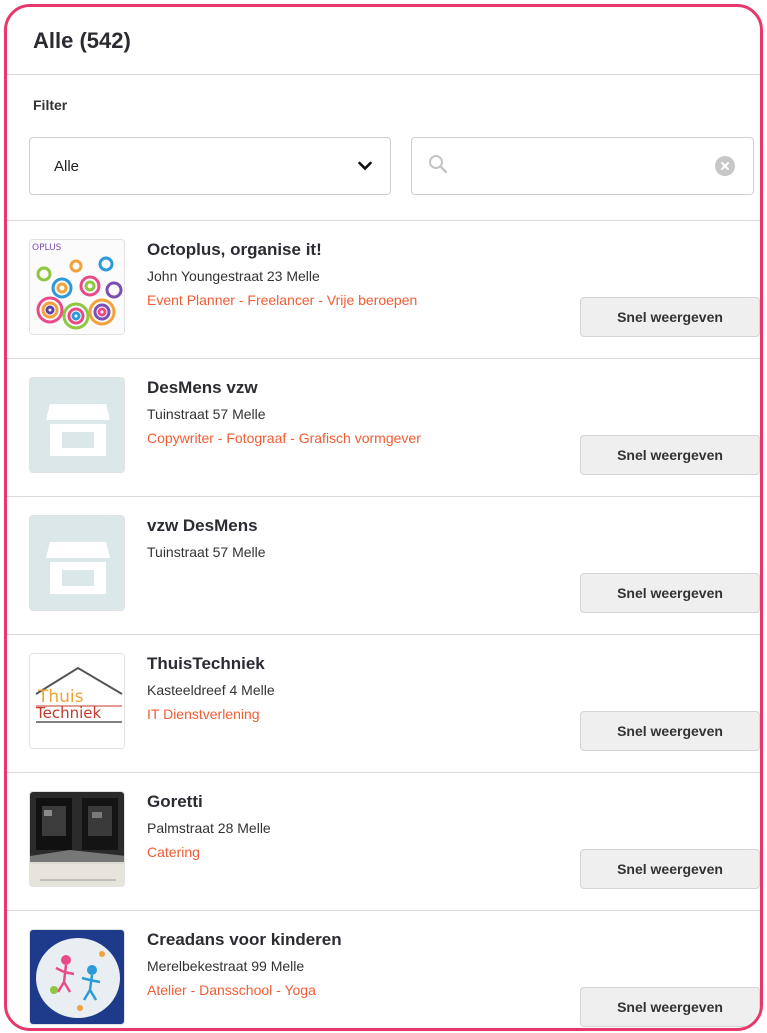 The image size is (767, 1033). Describe the element at coordinates (50, 105) in the screenshot. I see `filter-label: Filter` at that location.